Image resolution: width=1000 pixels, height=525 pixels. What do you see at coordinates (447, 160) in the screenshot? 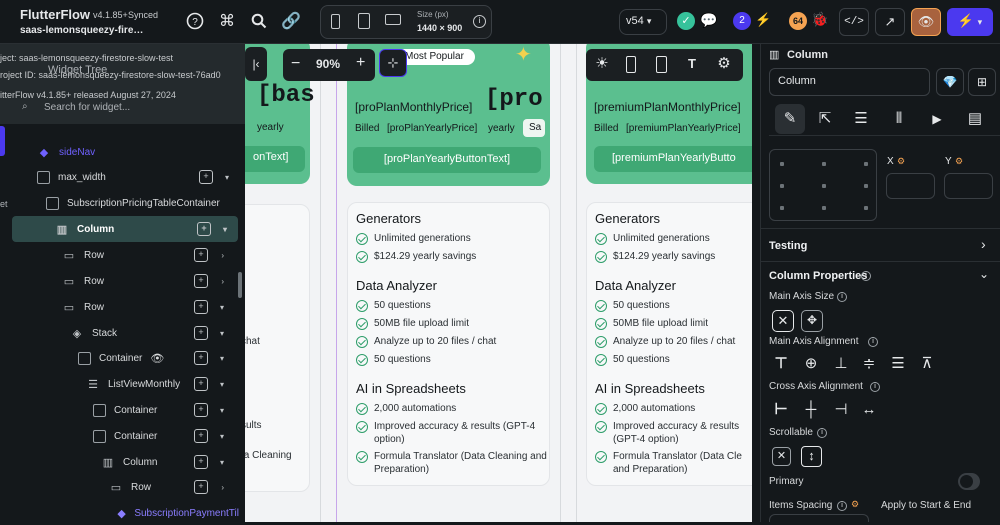
I see `pro-yearly-button: [proPlanYearlyButtonText]` at bounding box center [447, 160].